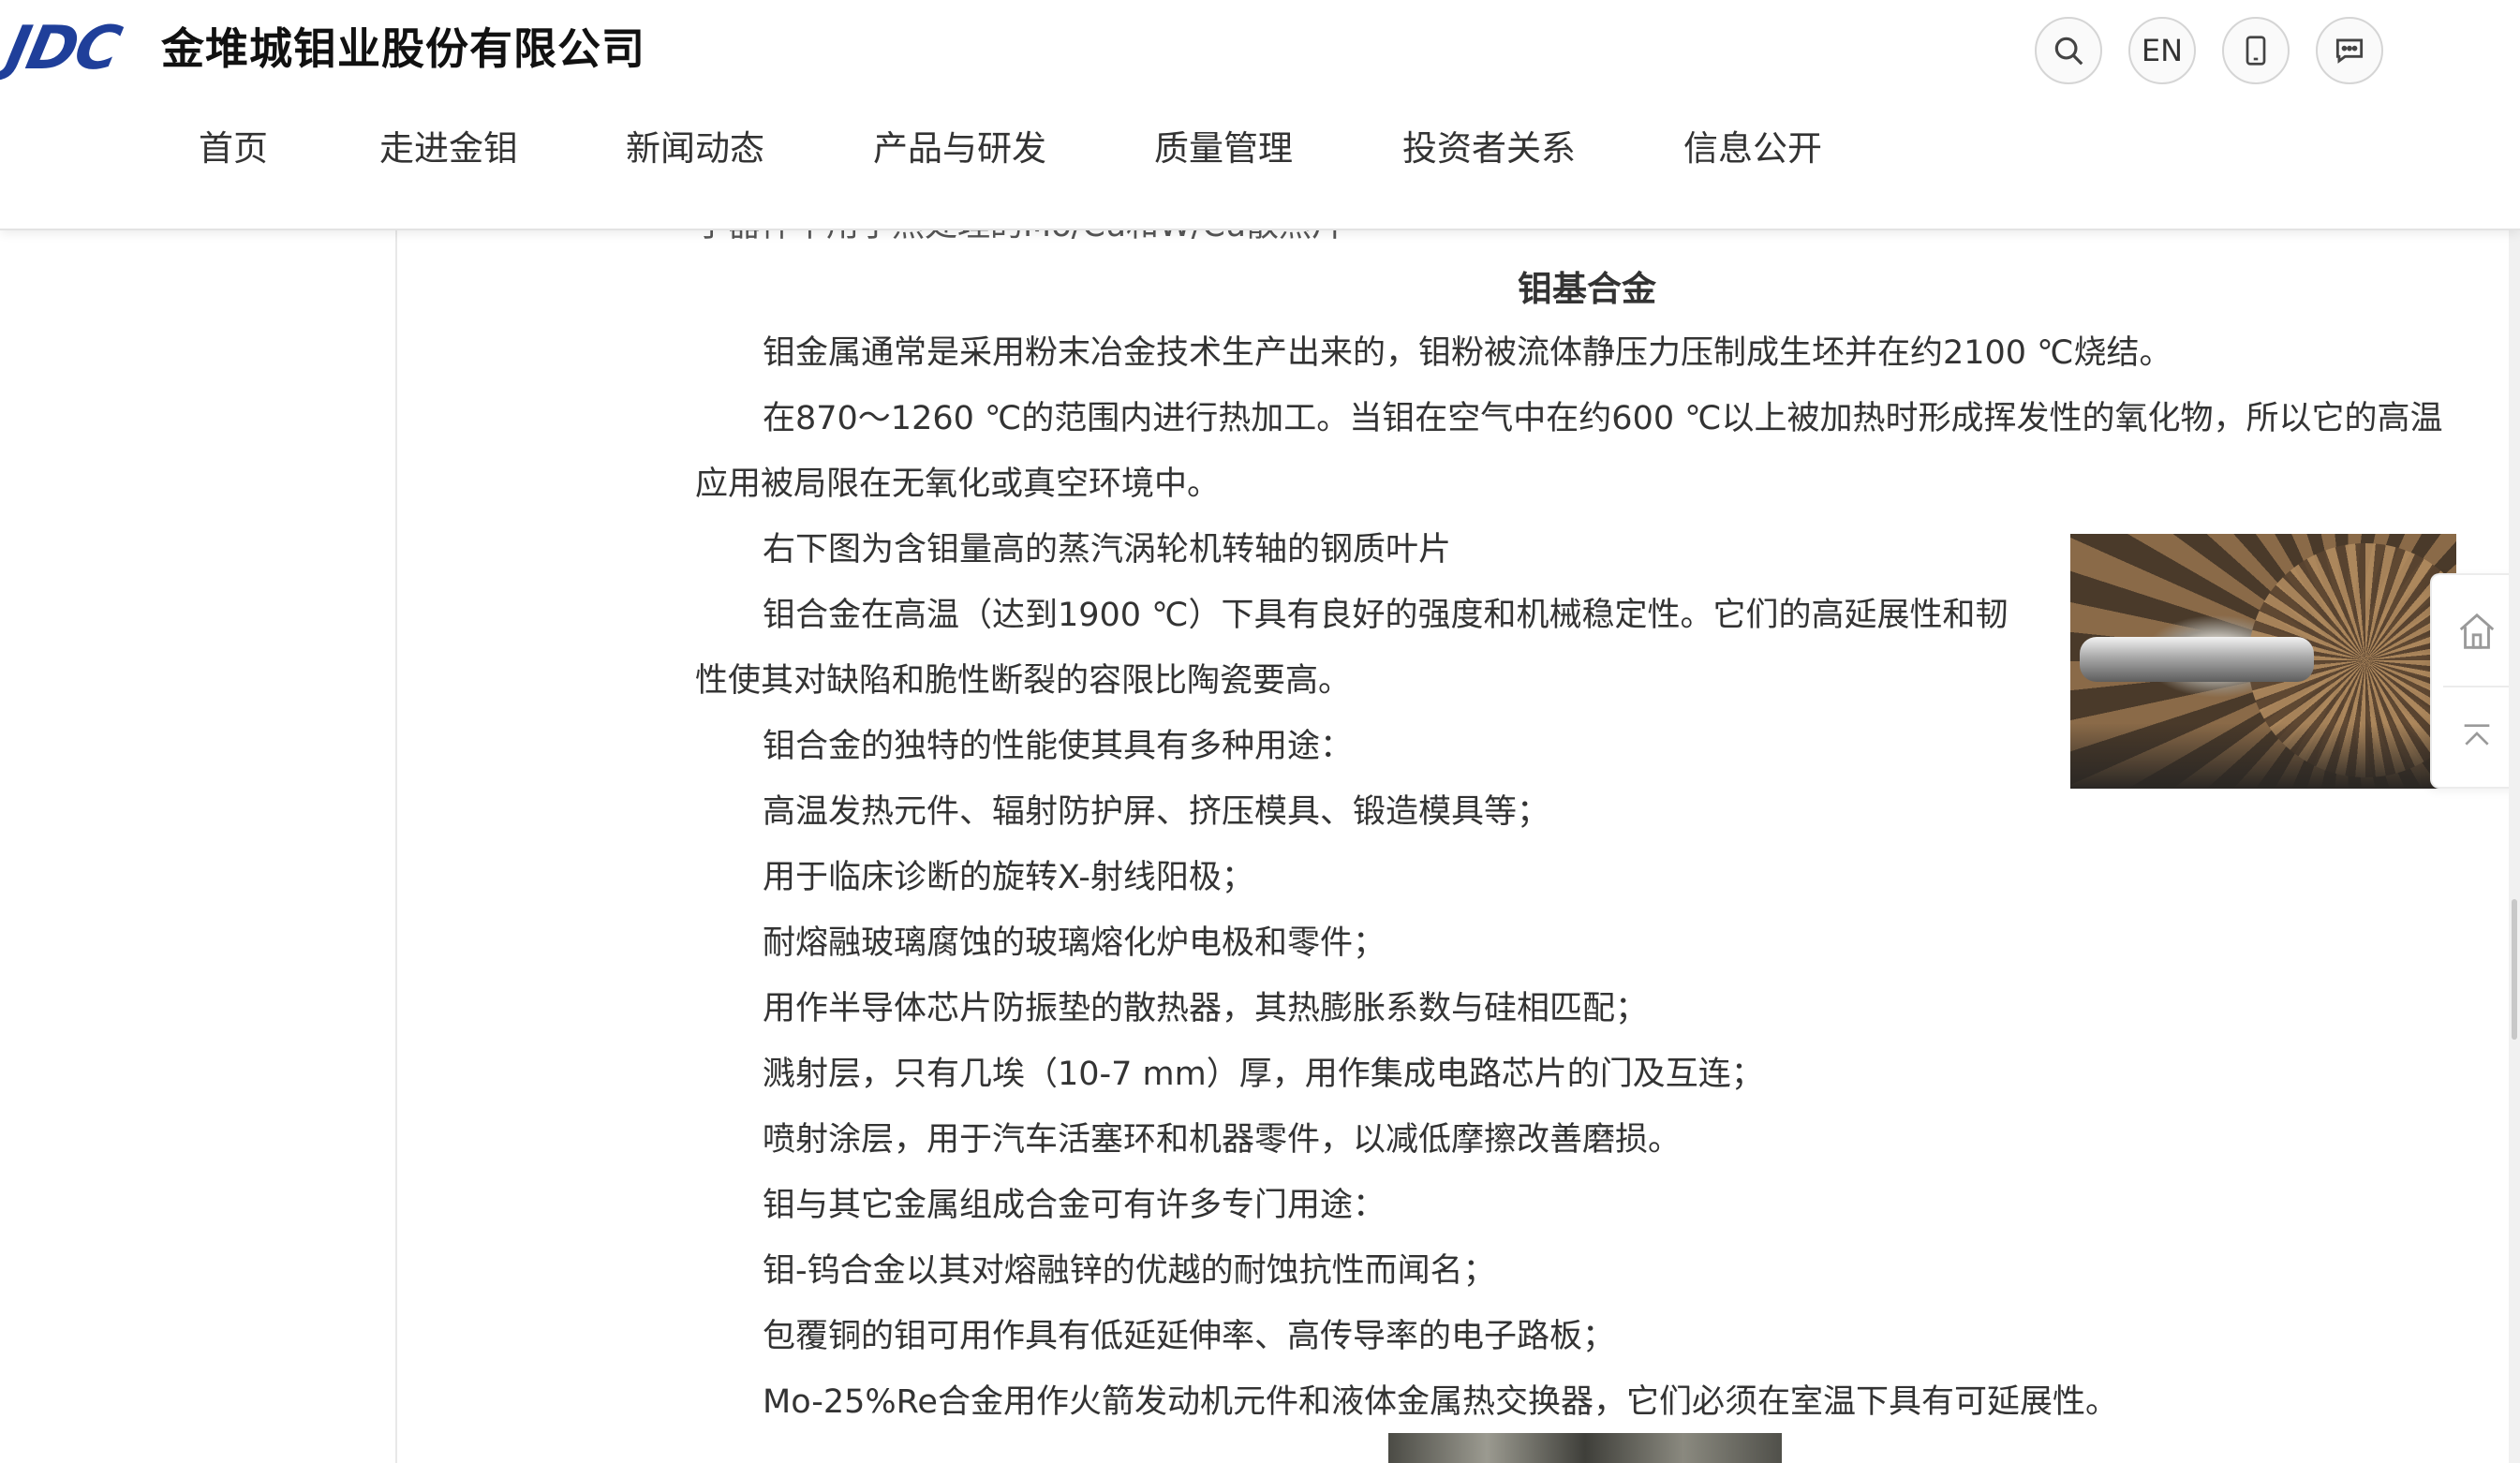  What do you see at coordinates (1008, 877) in the screenshot?
I see `article-paragraph: 用于临床诊断的旋转X-射线阳极；` at bounding box center [1008, 877].